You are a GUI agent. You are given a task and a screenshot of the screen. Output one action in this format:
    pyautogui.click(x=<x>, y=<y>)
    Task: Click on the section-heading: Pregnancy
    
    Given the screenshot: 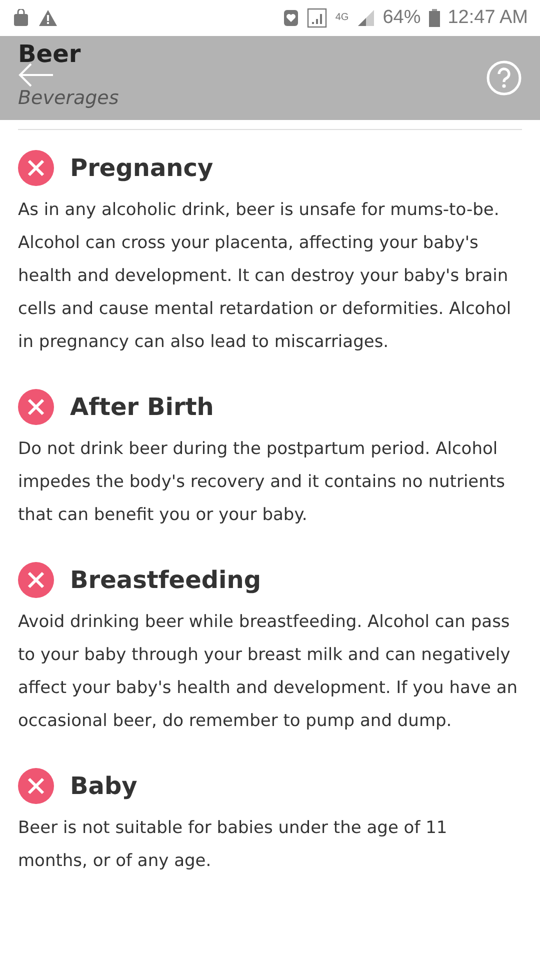 What is the action you would take?
    pyautogui.click(x=142, y=168)
    